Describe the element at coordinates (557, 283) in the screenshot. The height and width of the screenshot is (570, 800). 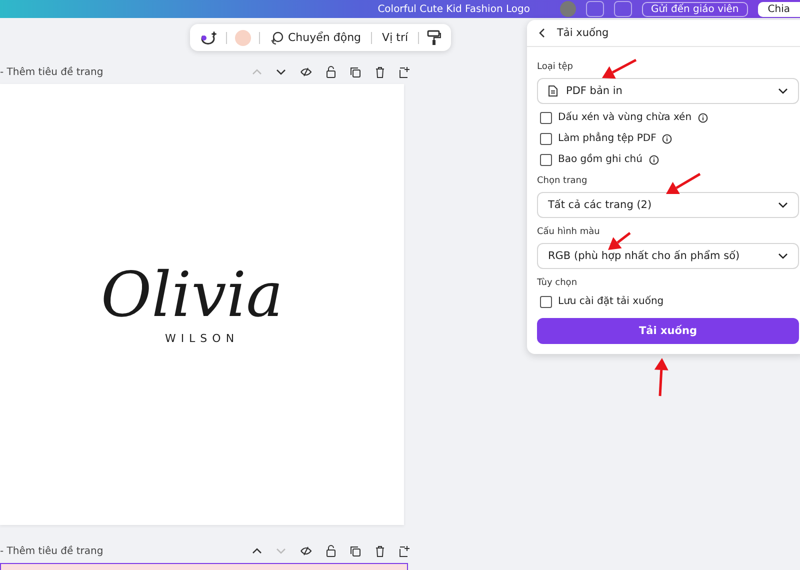
I see `field-label: Tùy chọn` at that location.